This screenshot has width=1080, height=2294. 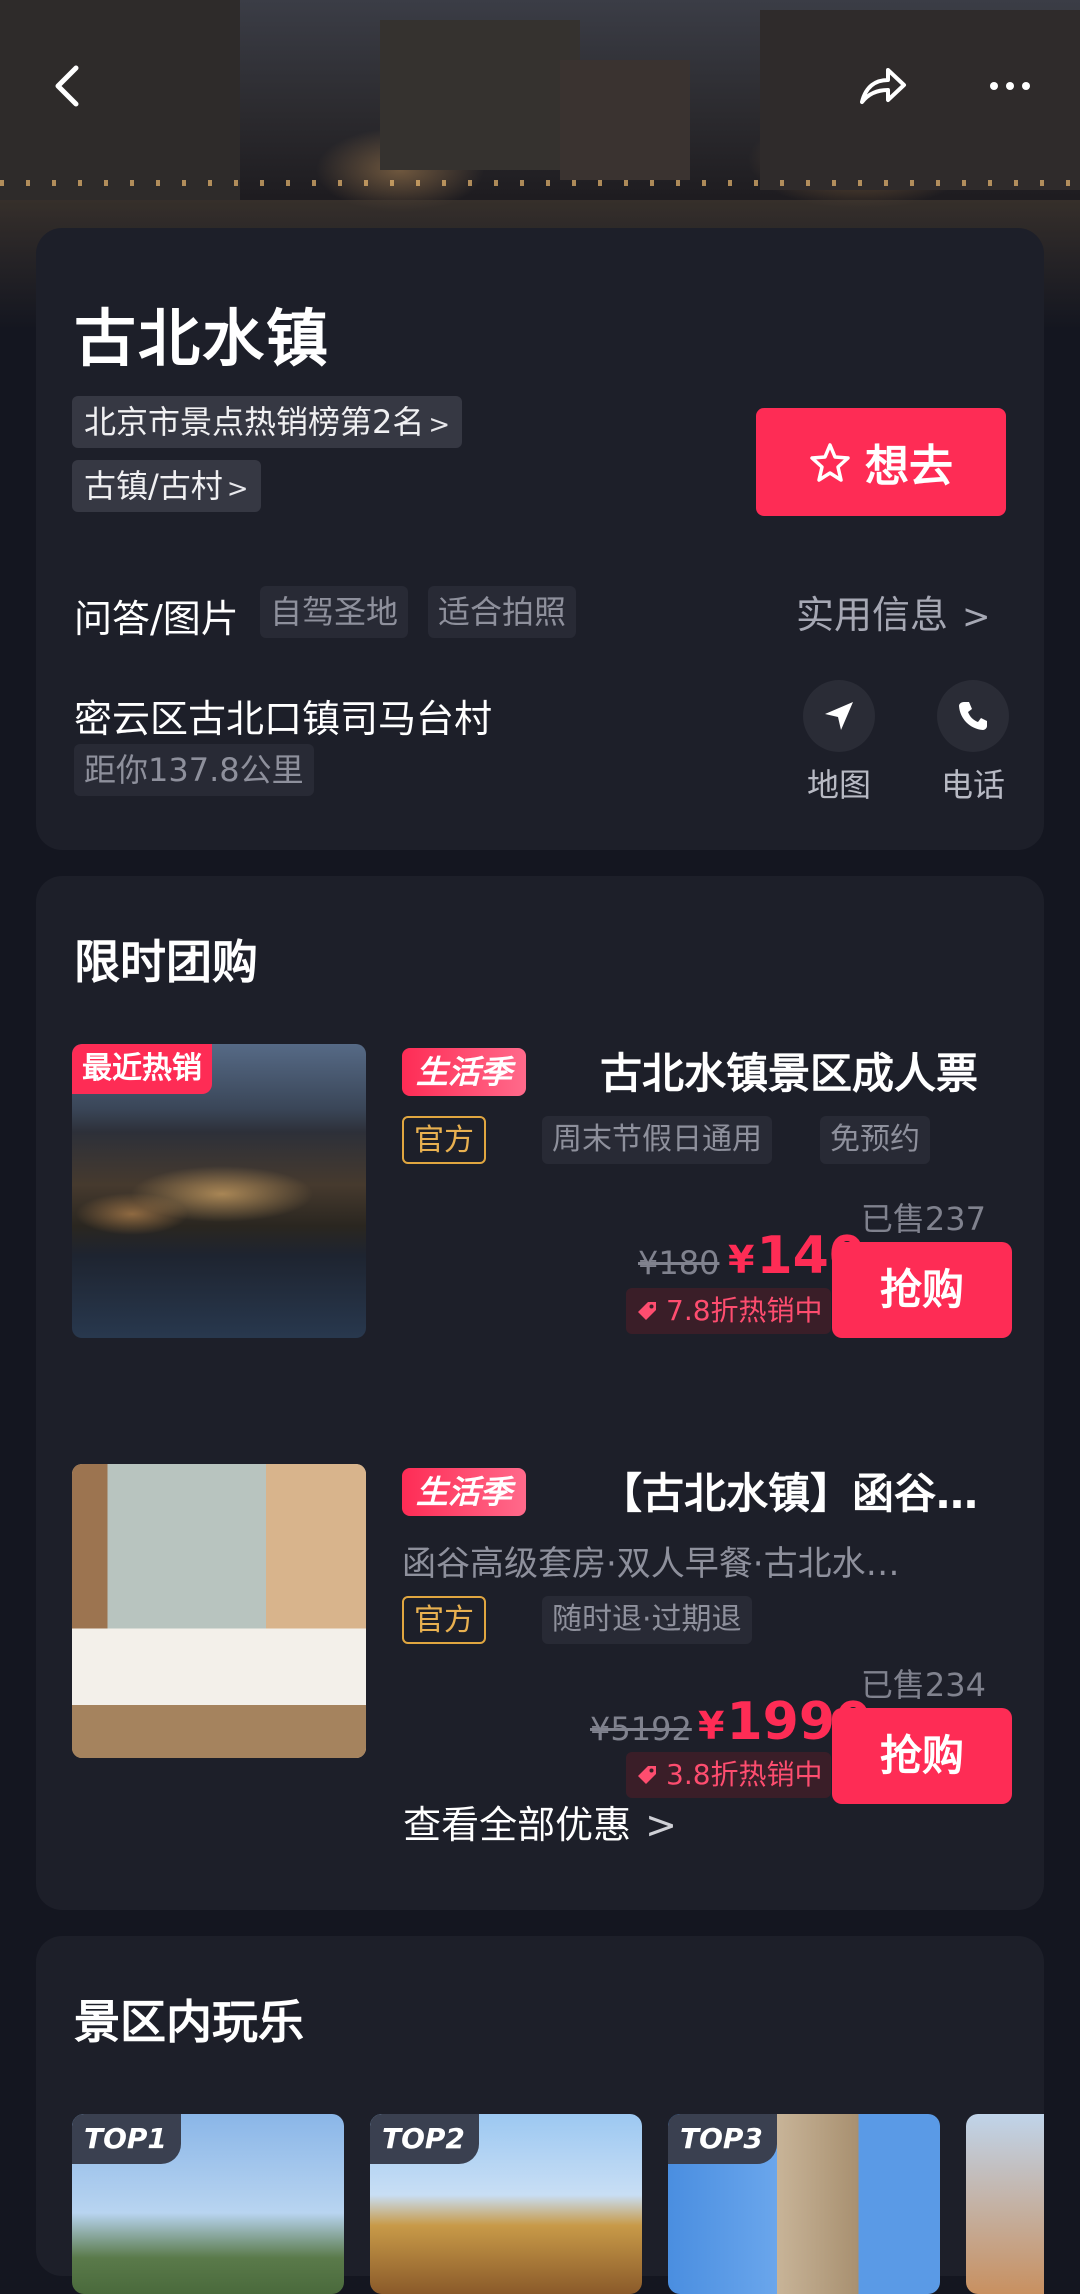 What do you see at coordinates (166, 962) in the screenshot?
I see `section-title-deals: 限时团购` at bounding box center [166, 962].